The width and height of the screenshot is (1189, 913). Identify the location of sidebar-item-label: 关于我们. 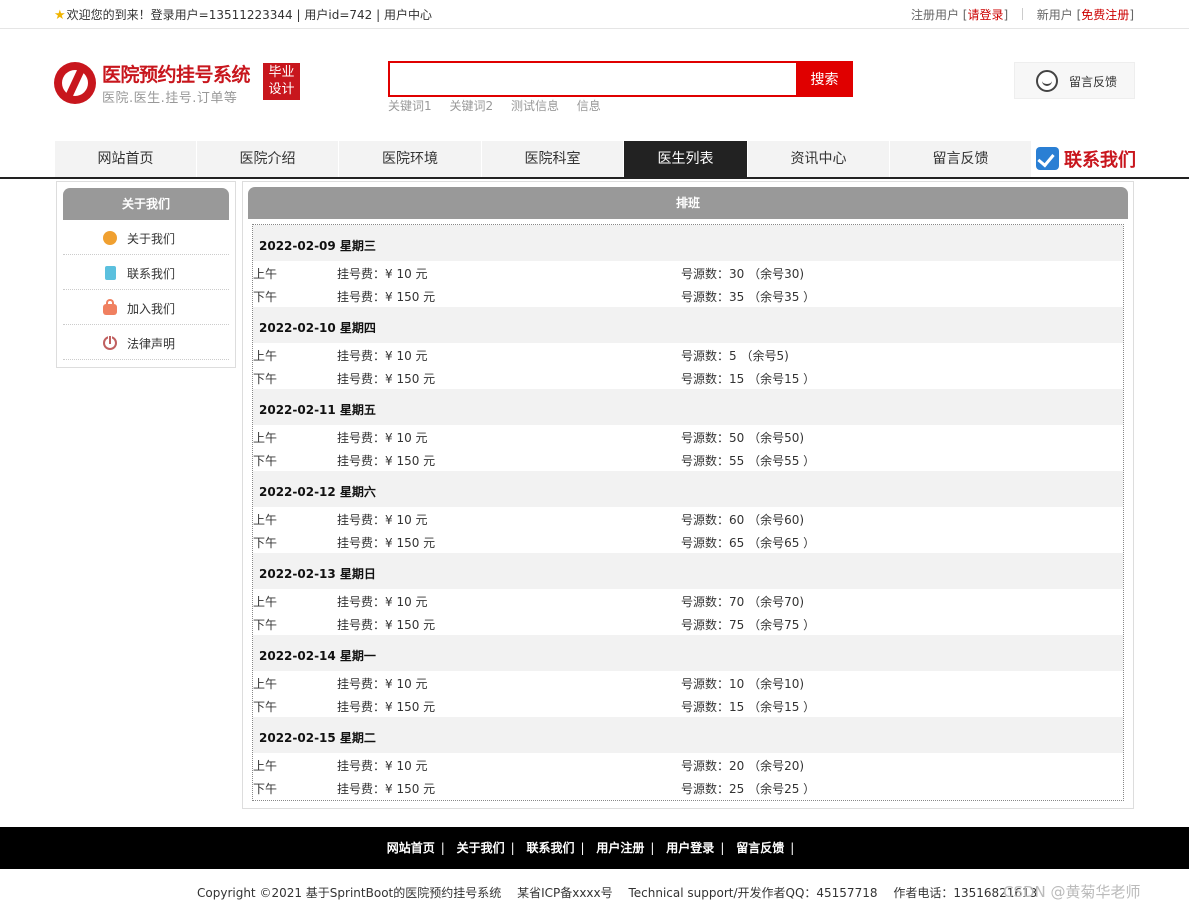
(151, 239).